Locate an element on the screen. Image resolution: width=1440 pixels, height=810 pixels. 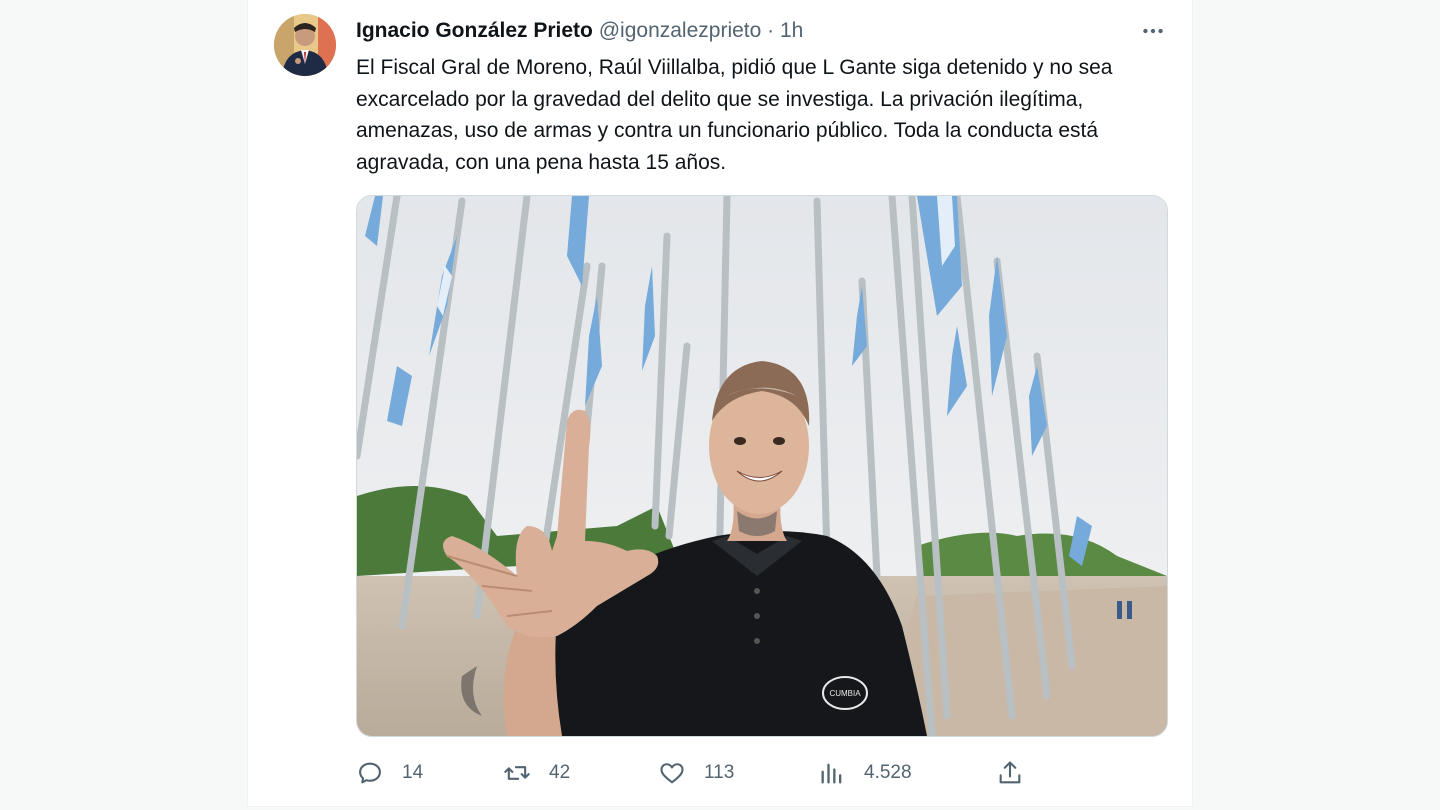
avatar is located at coordinates (305, 45).